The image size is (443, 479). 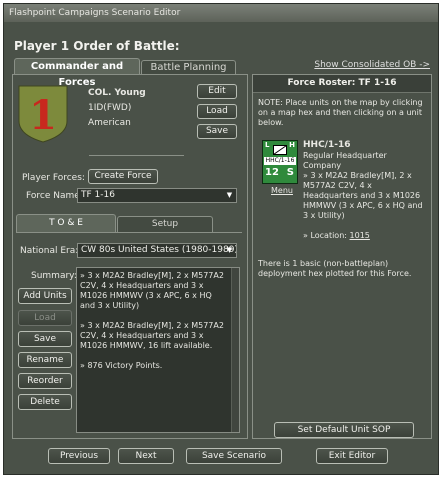 I want to click on summary-paragraph: » 876 Victory Points., so click(x=121, y=365).